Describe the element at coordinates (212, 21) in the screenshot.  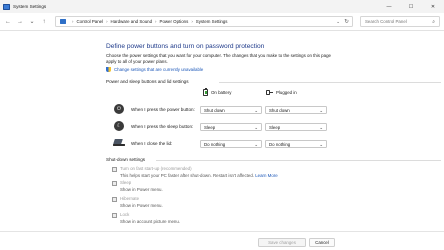
I see `breadcrumb-system-settings: System Settings` at that location.